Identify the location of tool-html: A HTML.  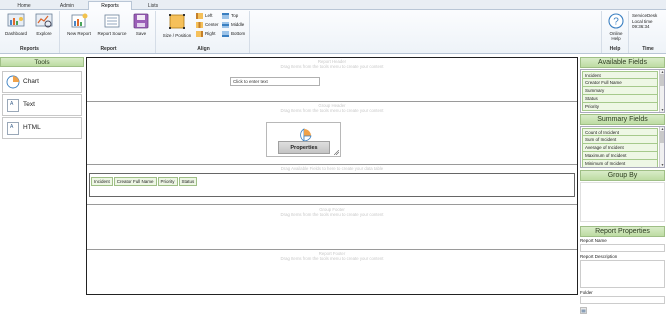
(42, 128).